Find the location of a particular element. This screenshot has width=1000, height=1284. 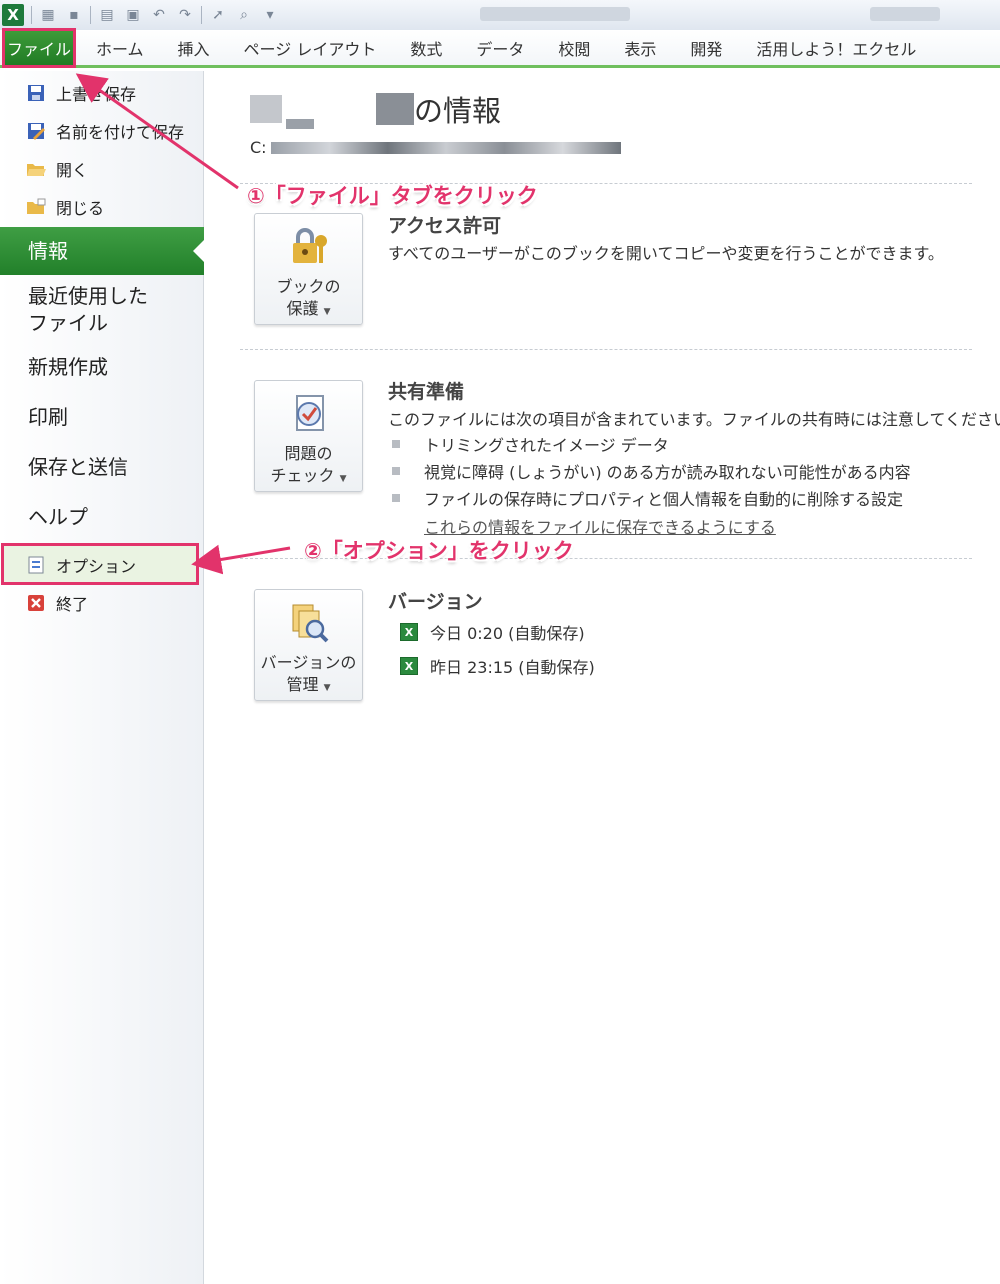

redo-icon: ↷ is located at coordinates (185, 15).